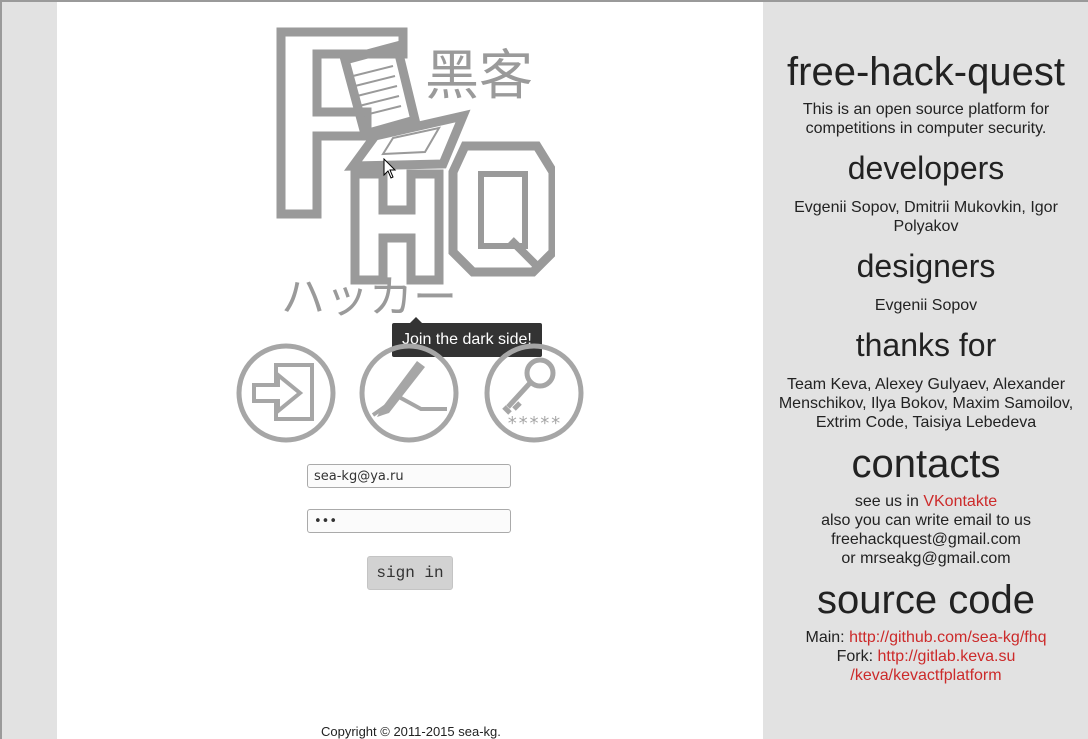 The height and width of the screenshot is (739, 1088). Describe the element at coordinates (926, 266) in the screenshot. I see `designers-heading: designers` at that location.